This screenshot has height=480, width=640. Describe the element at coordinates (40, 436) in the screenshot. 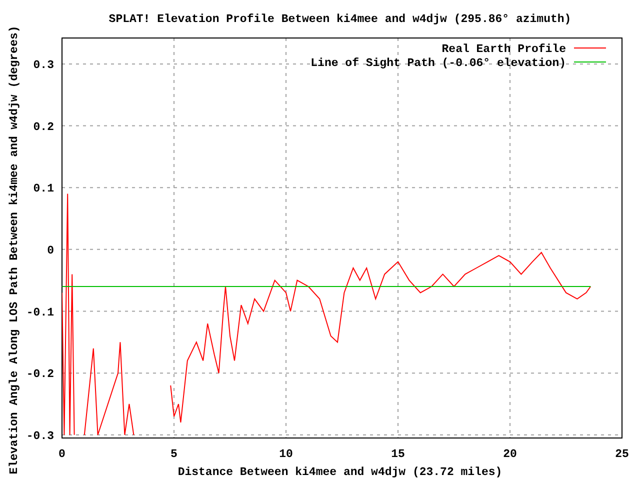

I see `tick-label: -0.3` at that location.